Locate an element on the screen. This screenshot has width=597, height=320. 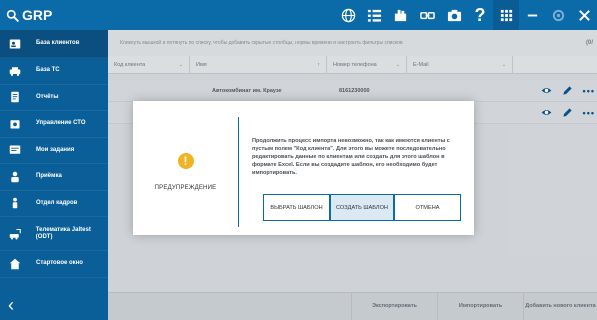
sidebar-item-tasks: Мои задания is located at coordinates (54, 151).